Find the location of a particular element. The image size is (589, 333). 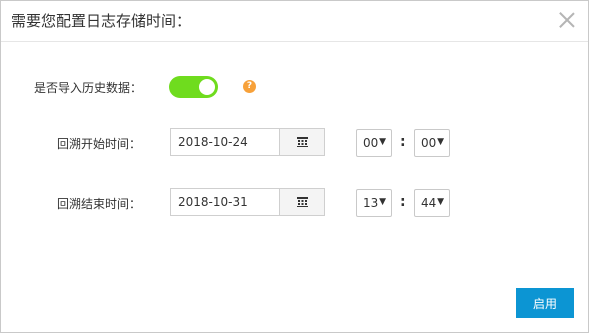

end-calendar-button is located at coordinates (302, 202).